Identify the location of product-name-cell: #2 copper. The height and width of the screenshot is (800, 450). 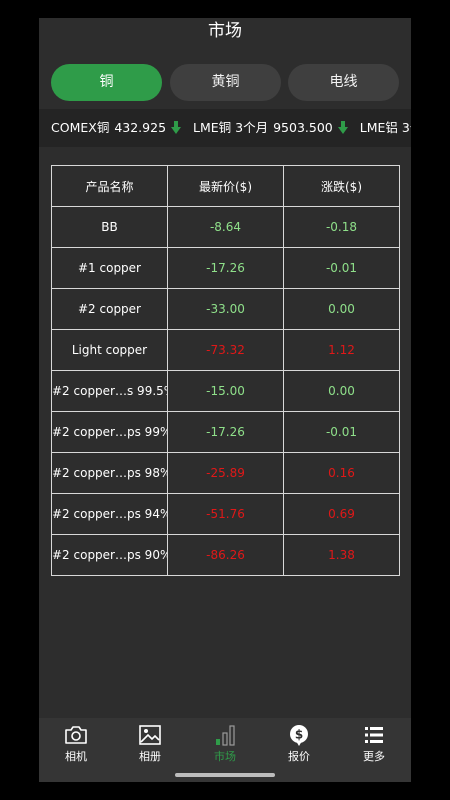
(109, 309).